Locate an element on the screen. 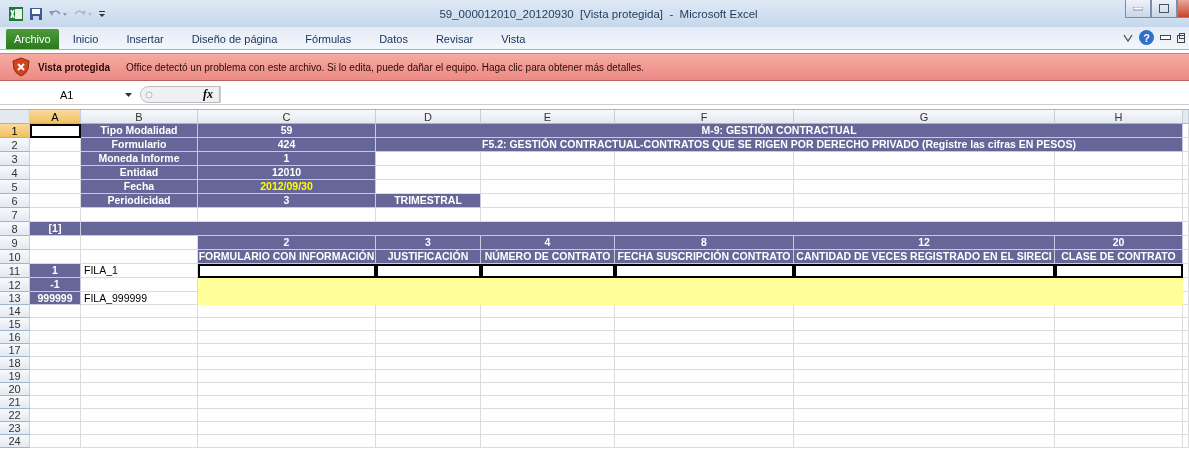 The image size is (1189, 450). sheet-cell: Periodicidad is located at coordinates (139, 201).